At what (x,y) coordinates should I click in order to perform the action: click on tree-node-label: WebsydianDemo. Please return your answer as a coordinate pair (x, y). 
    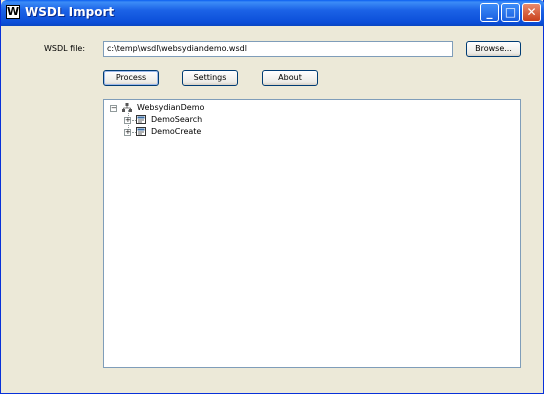
    Looking at the image, I should click on (171, 107).